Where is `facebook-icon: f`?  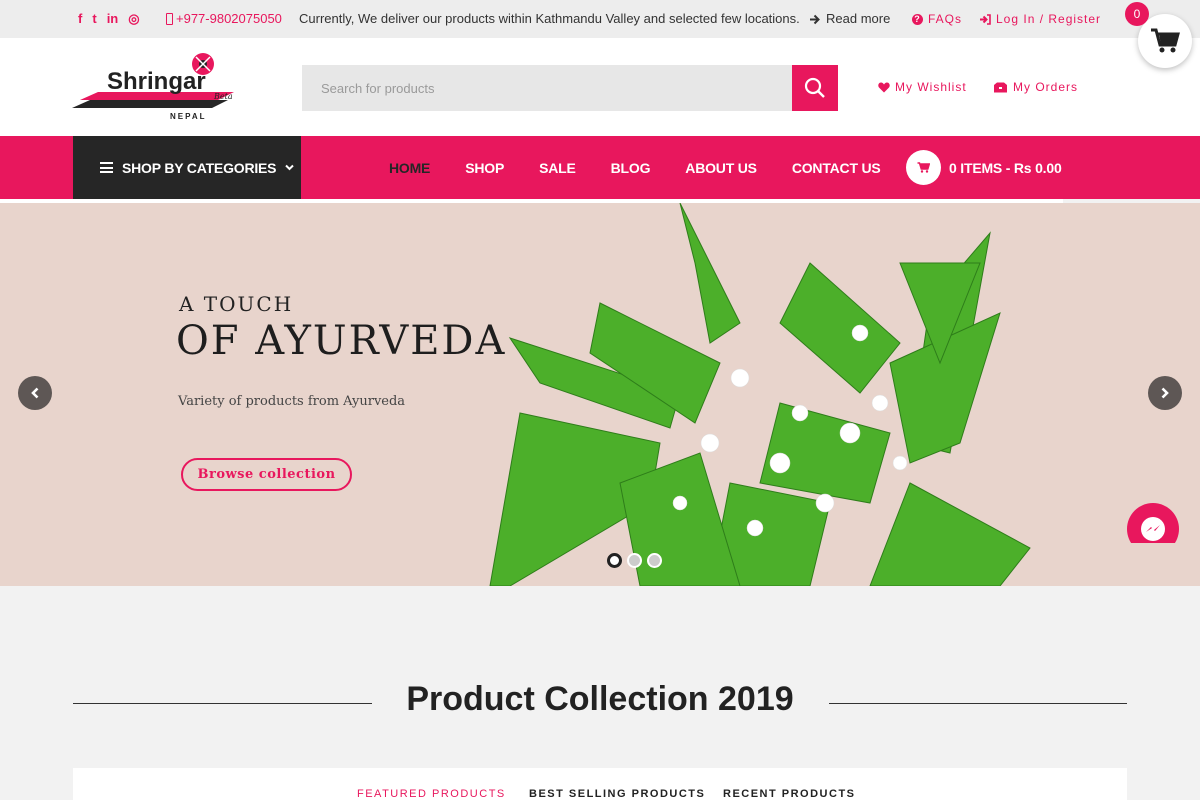 facebook-icon: f is located at coordinates (80, 19).